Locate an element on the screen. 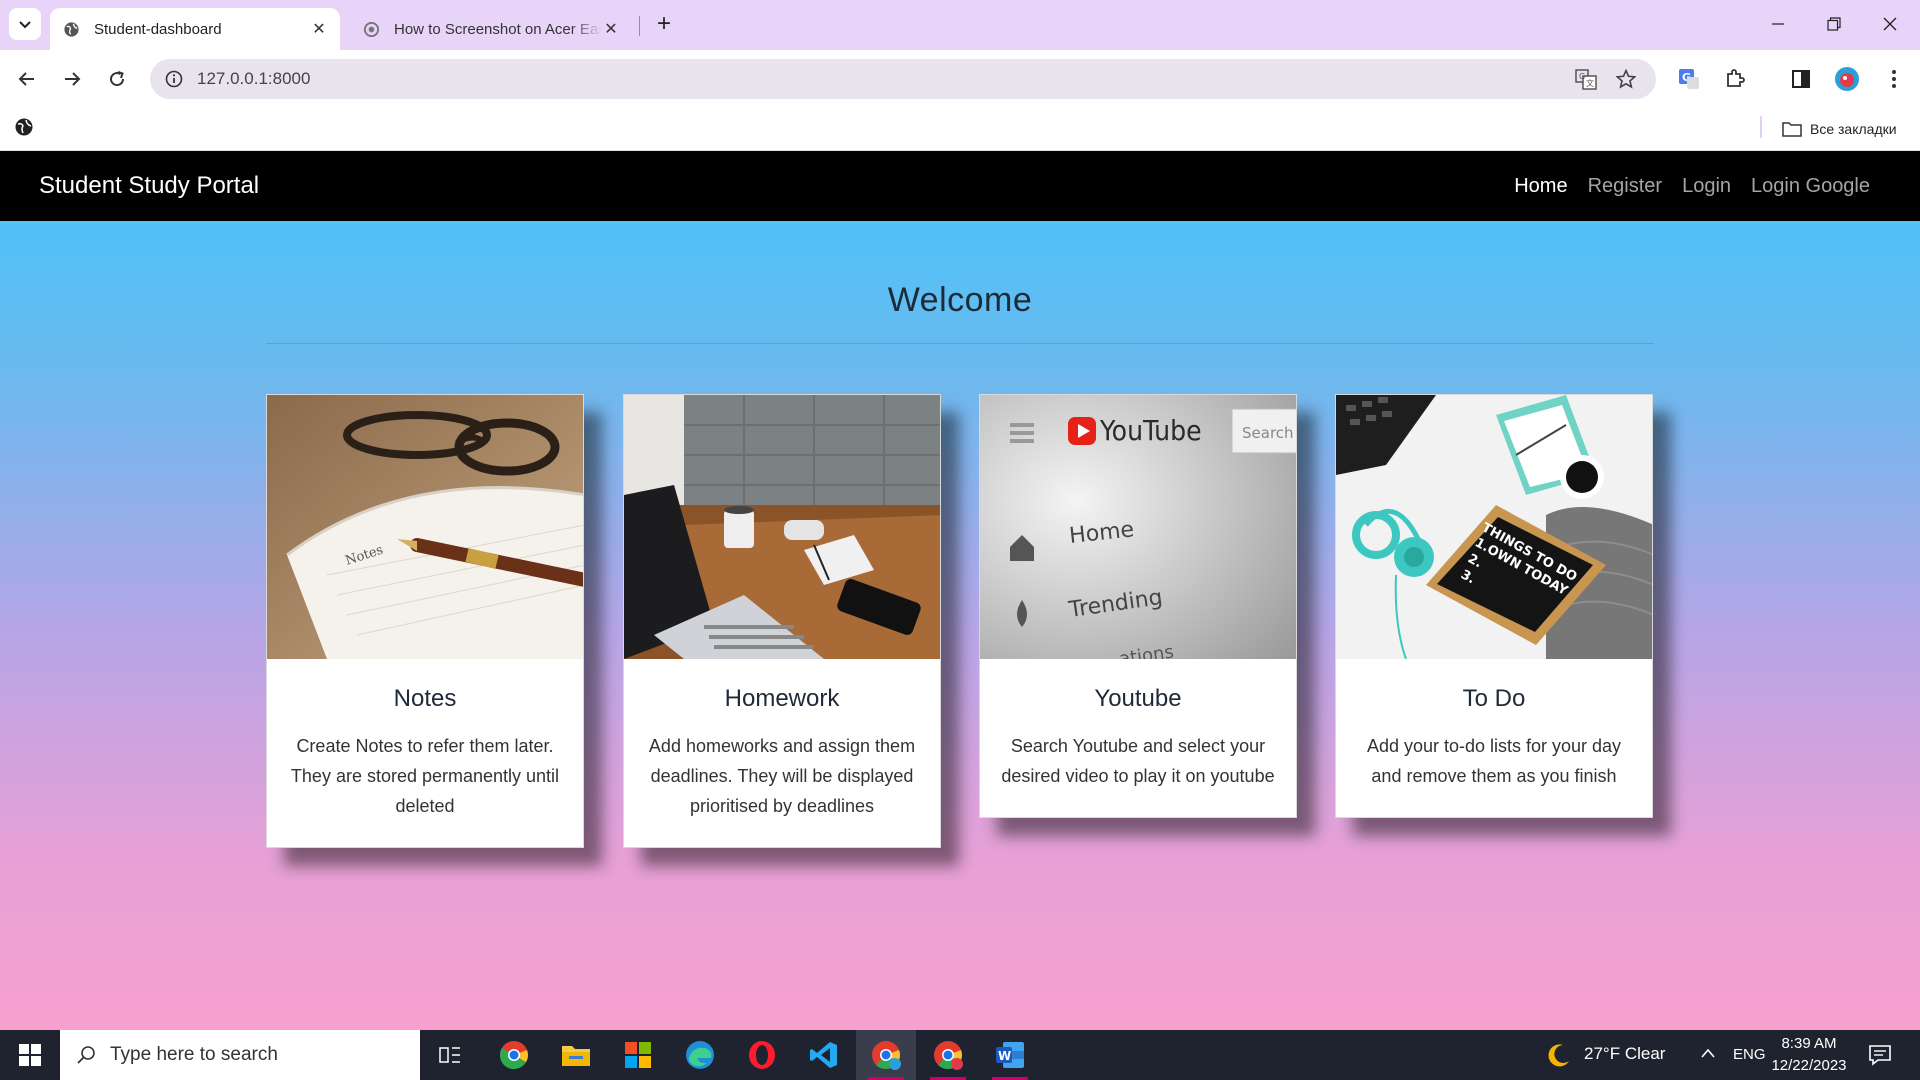 This screenshot has width=1920, height=1080. minimize-icon is located at coordinates (1778, 24).